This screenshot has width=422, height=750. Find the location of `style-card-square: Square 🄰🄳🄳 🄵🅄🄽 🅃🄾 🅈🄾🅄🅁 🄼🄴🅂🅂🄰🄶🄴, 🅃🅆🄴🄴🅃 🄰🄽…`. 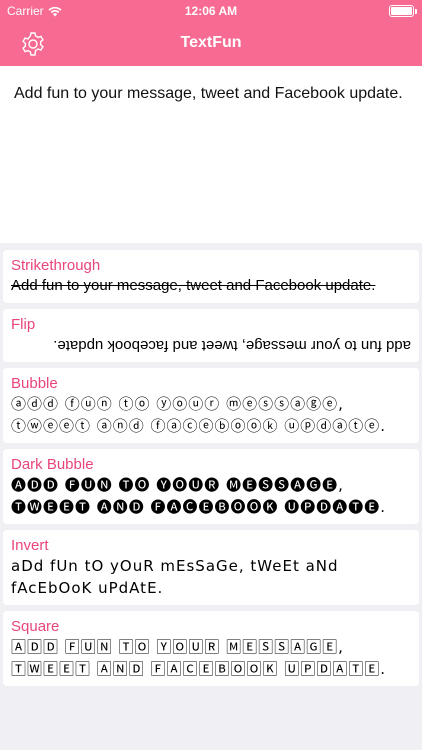

style-card-square: Square 🄰🄳🄳 🄵🅄🄽 🅃🄾 🅈🄾🅄🅁 🄼🄴🅂🅂🄰🄶🄴, 🅃🅆🄴🄴🅃 🄰🄽… is located at coordinates (211, 648).